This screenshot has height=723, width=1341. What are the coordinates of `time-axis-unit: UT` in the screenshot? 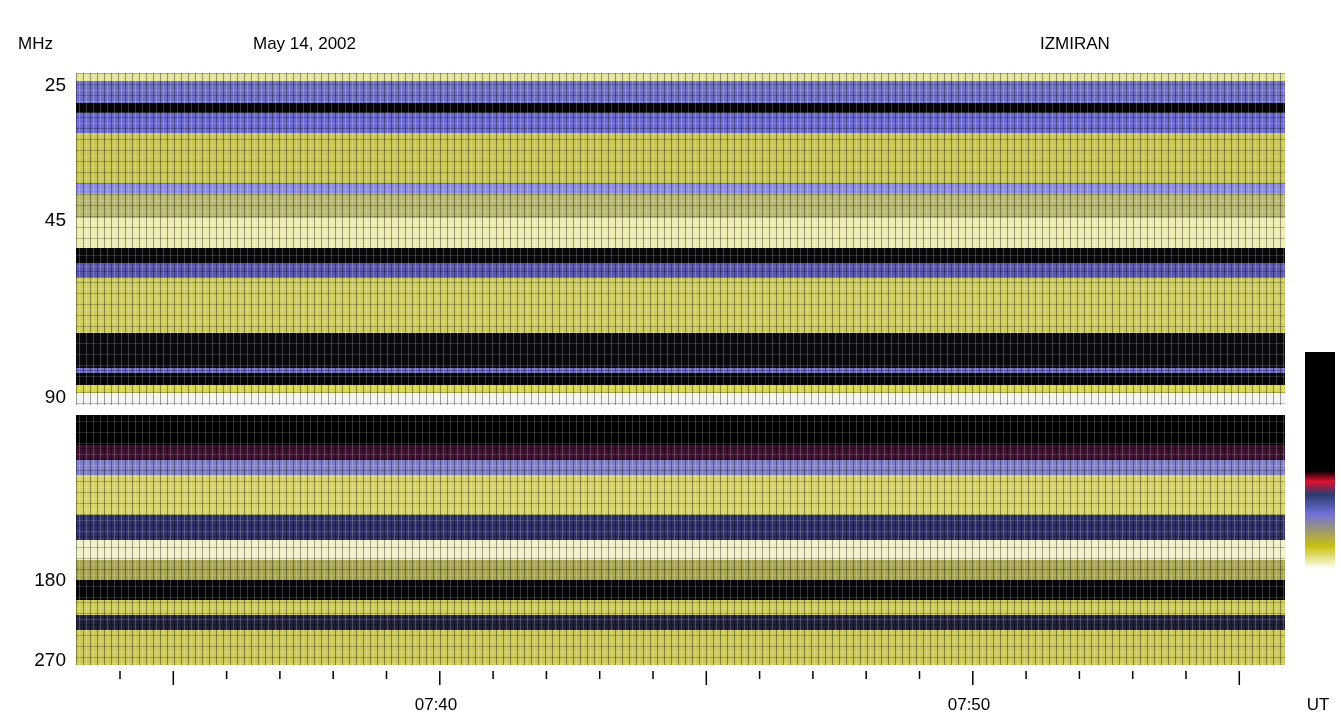 It's located at (1318, 705).